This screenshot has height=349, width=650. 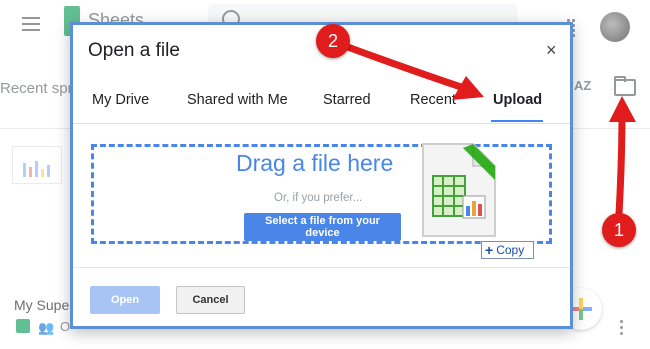 What do you see at coordinates (315, 163) in the screenshot?
I see `drag-file-text: Drag a file here` at bounding box center [315, 163].